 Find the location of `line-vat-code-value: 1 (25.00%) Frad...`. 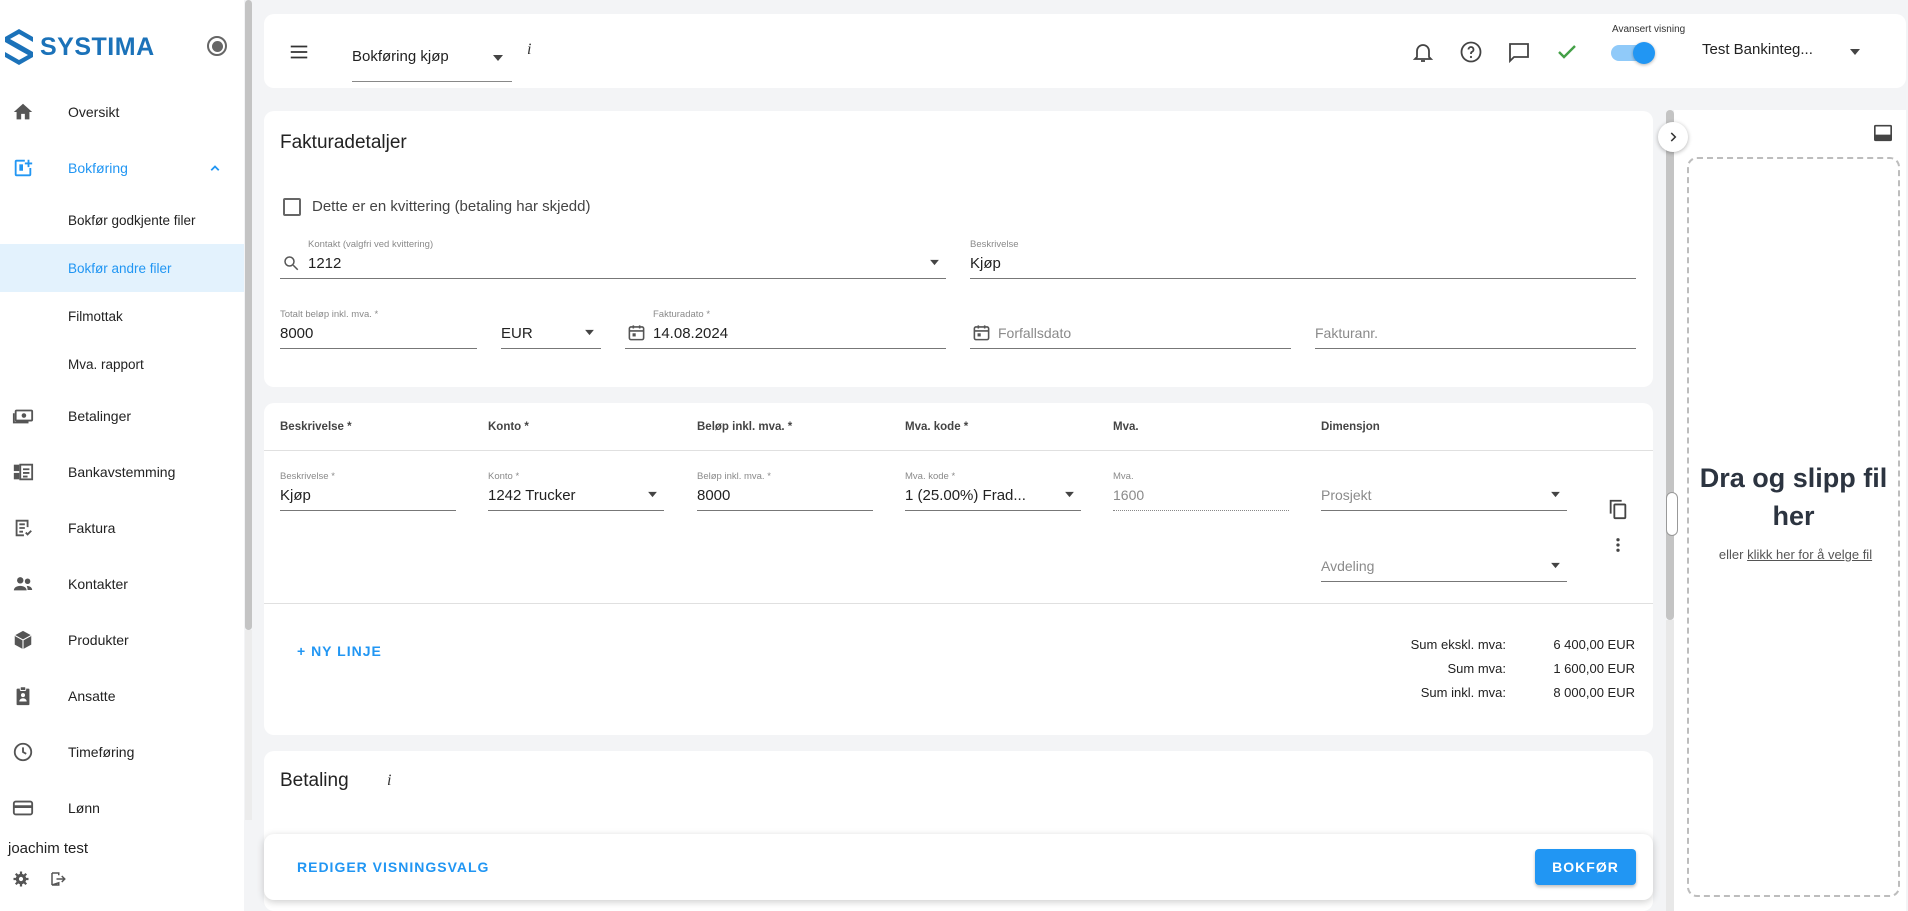

line-vat-code-value: 1 (25.00%) Frad... is located at coordinates (965, 495).